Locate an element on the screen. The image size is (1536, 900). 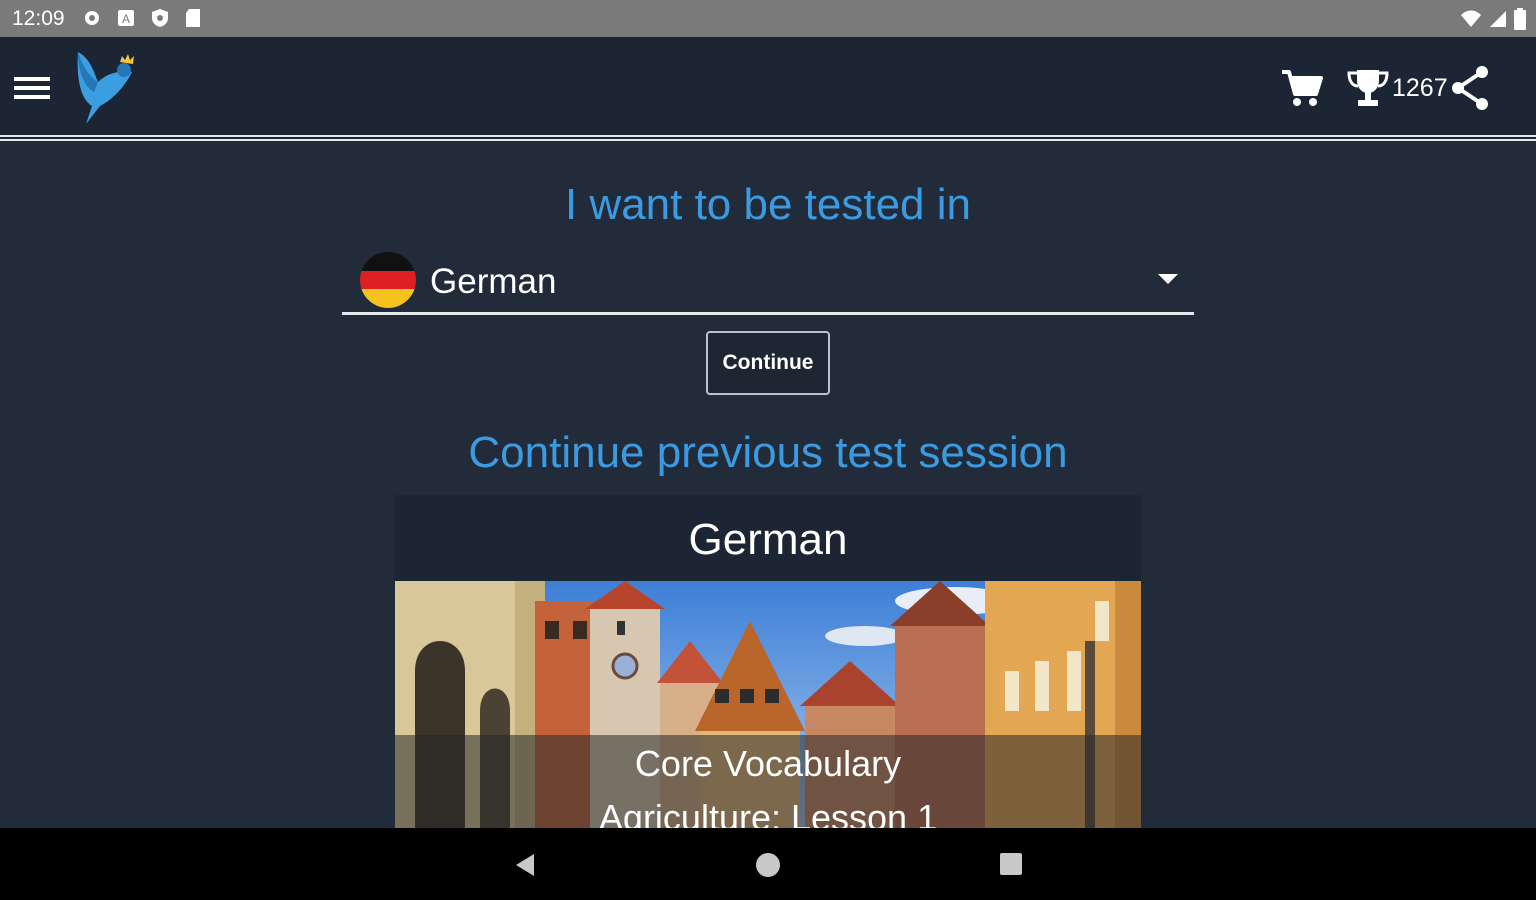
test-language-heading: I want to be tested in is located at coordinates (768, 204).